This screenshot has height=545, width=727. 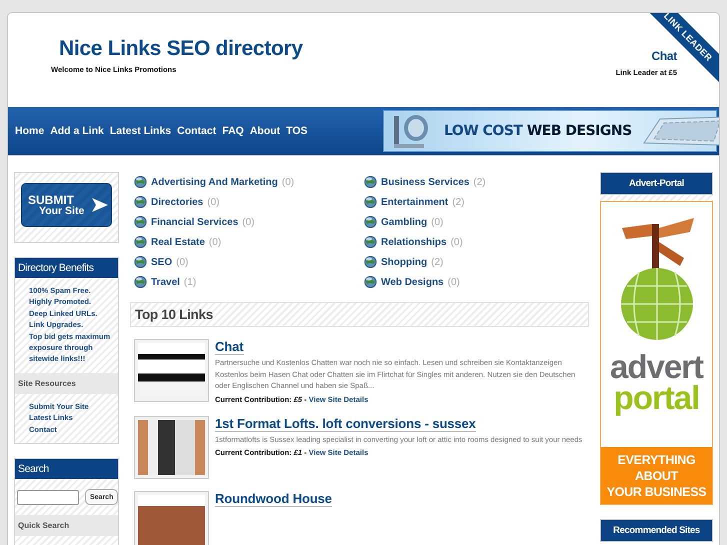 I want to click on banner-text: LOW COST WEB DESIGNS, so click(x=538, y=131).